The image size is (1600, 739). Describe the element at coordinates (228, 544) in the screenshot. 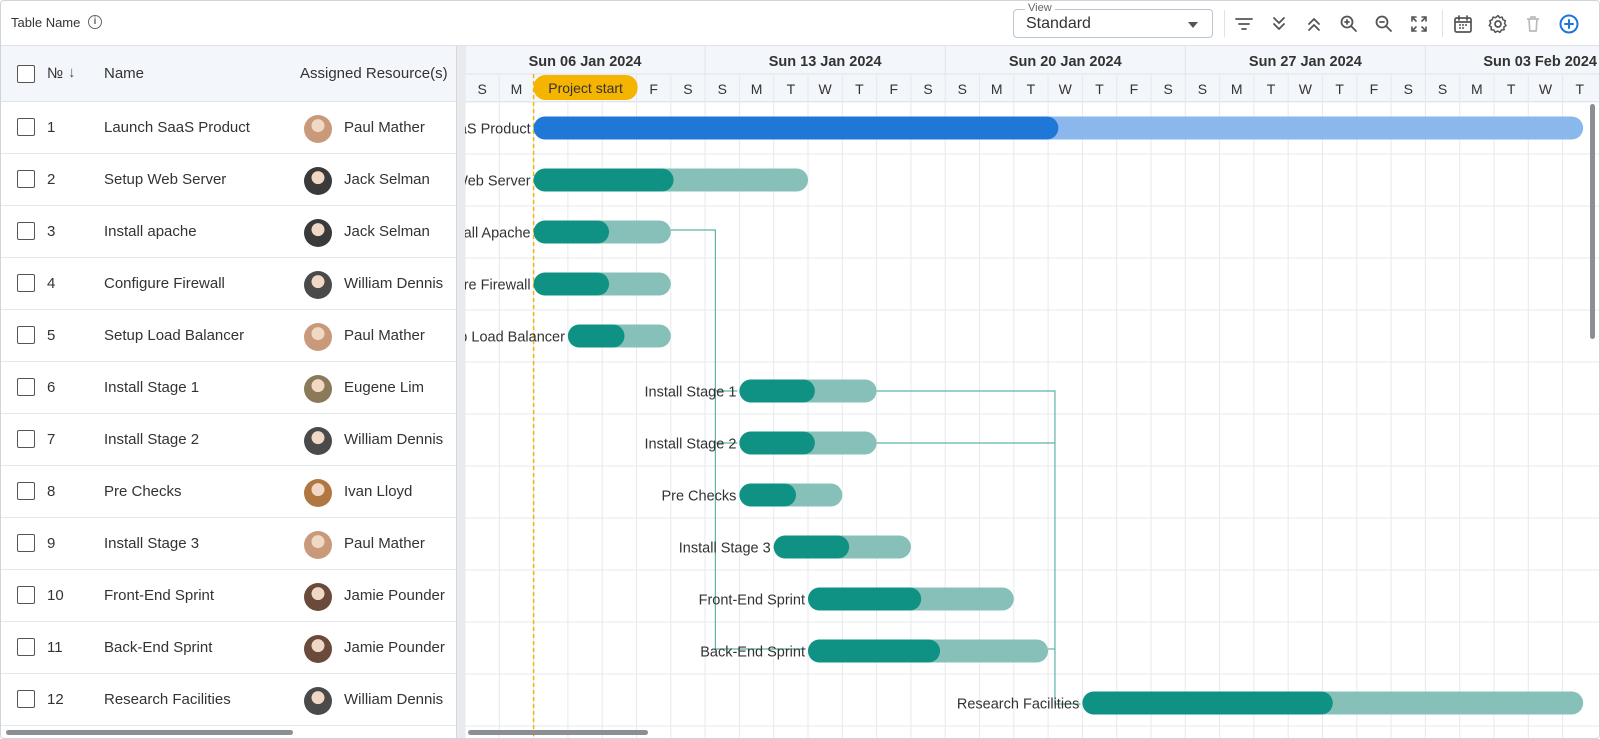

I see `table-row: 9 Install Stage 3 Paul Mather` at that location.